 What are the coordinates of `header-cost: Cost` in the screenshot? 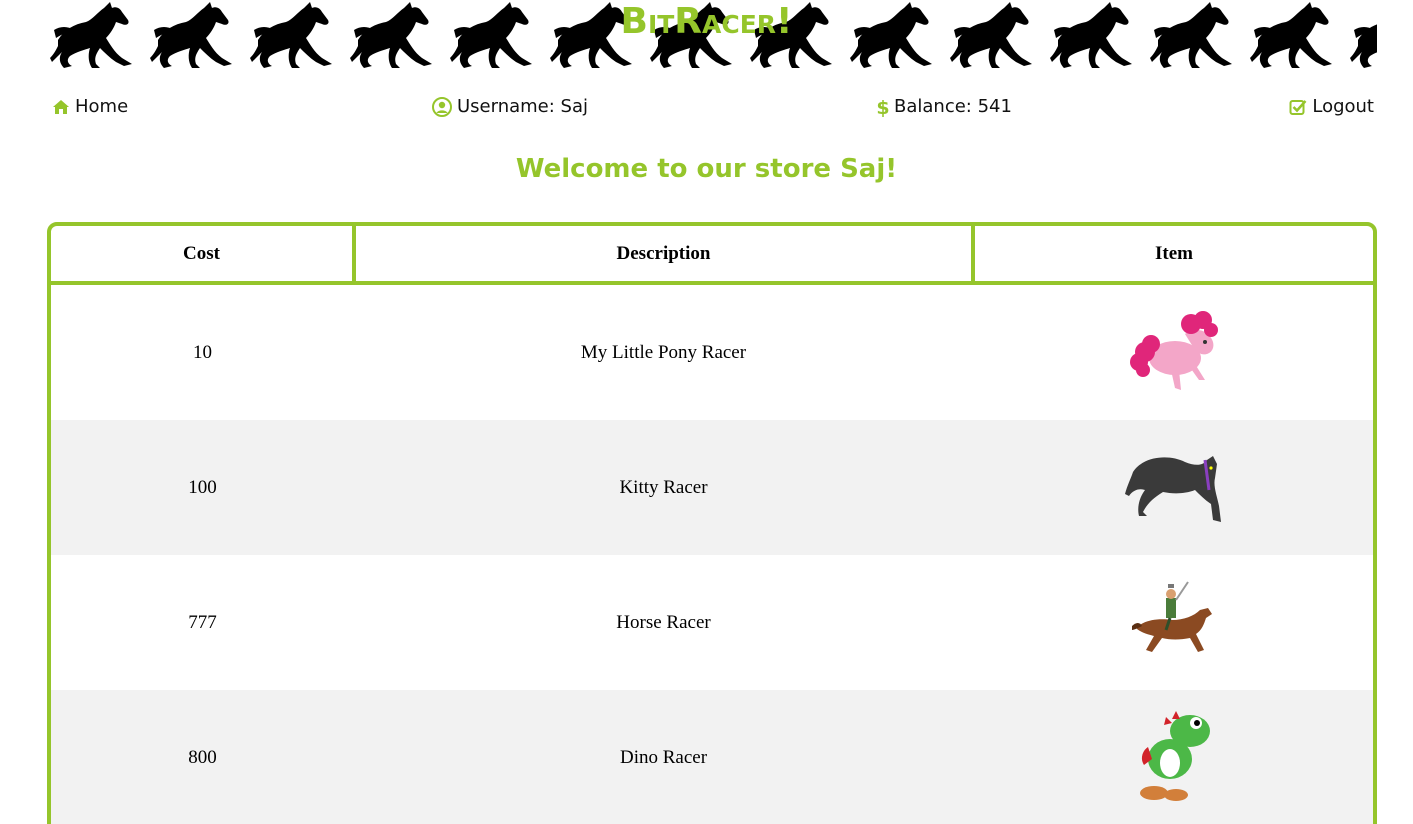 It's located at (203, 255).